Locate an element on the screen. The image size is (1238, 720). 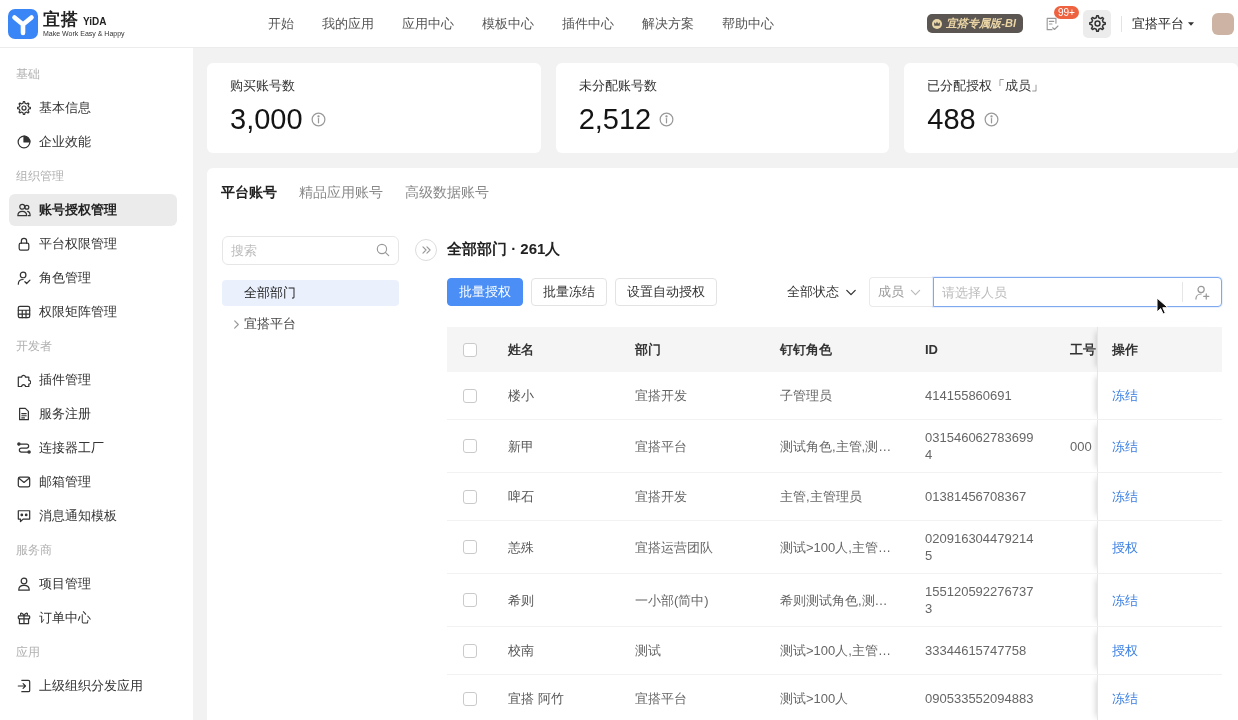
table-cell-text: 测试>100人 is located at coordinates (814, 699).